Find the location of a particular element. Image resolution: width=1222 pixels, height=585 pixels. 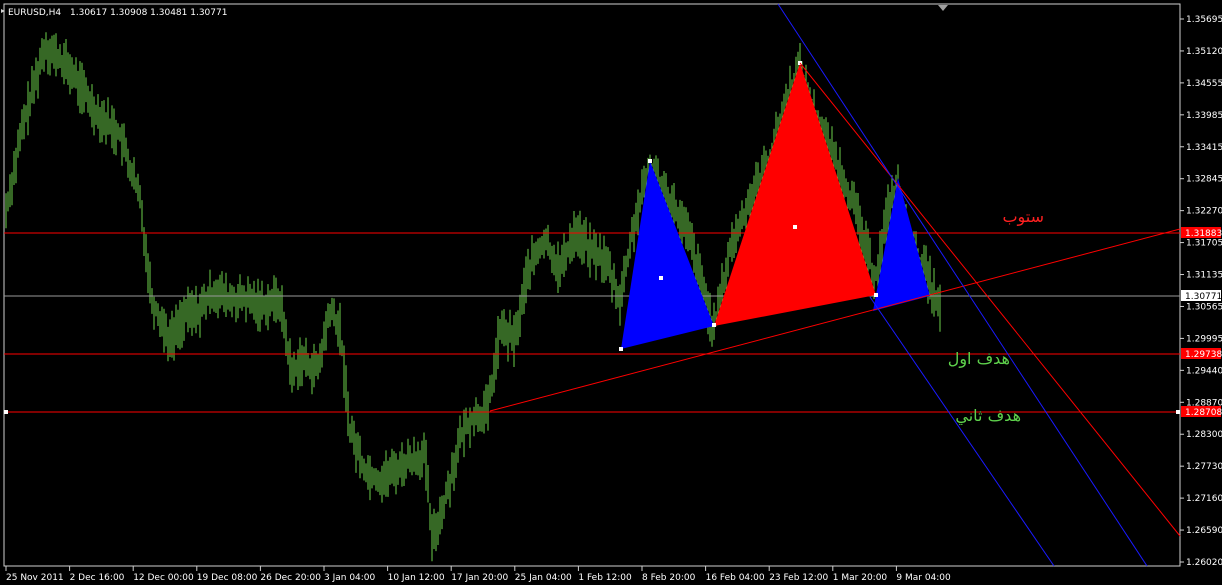

price-tag-current: 1.30771 is located at coordinates (1201, 296).